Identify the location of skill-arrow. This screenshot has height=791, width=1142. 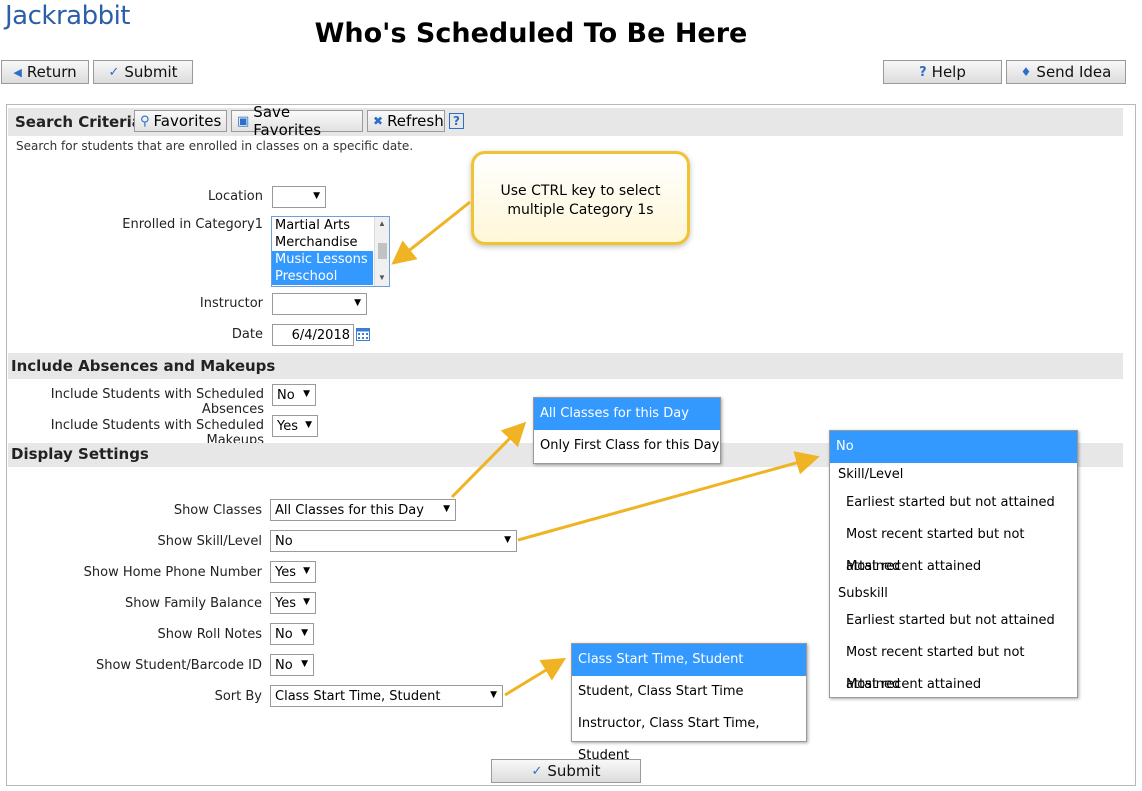
(668, 496).